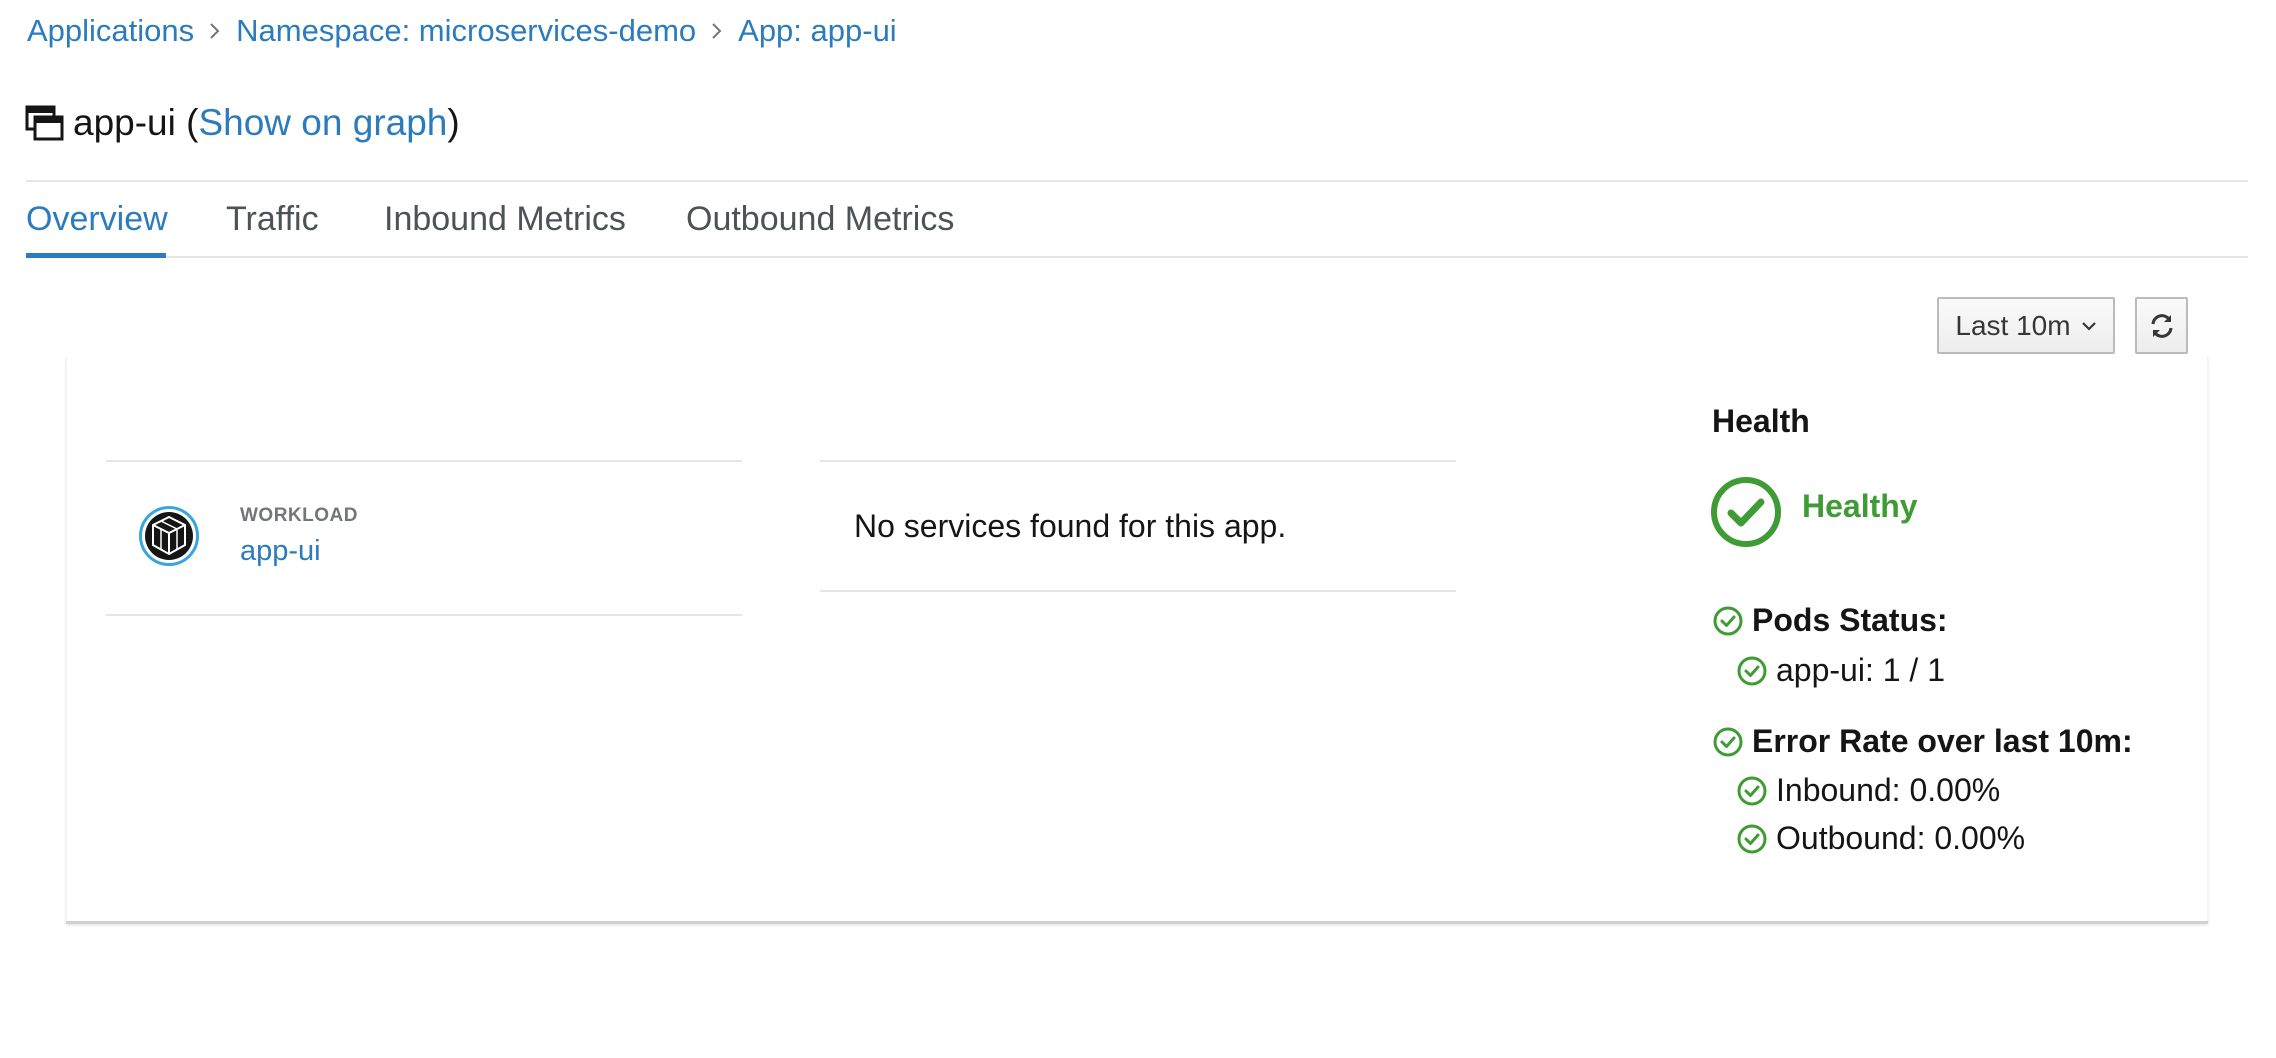 This screenshot has height=1058, width=2276. What do you see at coordinates (817, 31) in the screenshot?
I see `breadcrumb-app: App: app-ui` at bounding box center [817, 31].